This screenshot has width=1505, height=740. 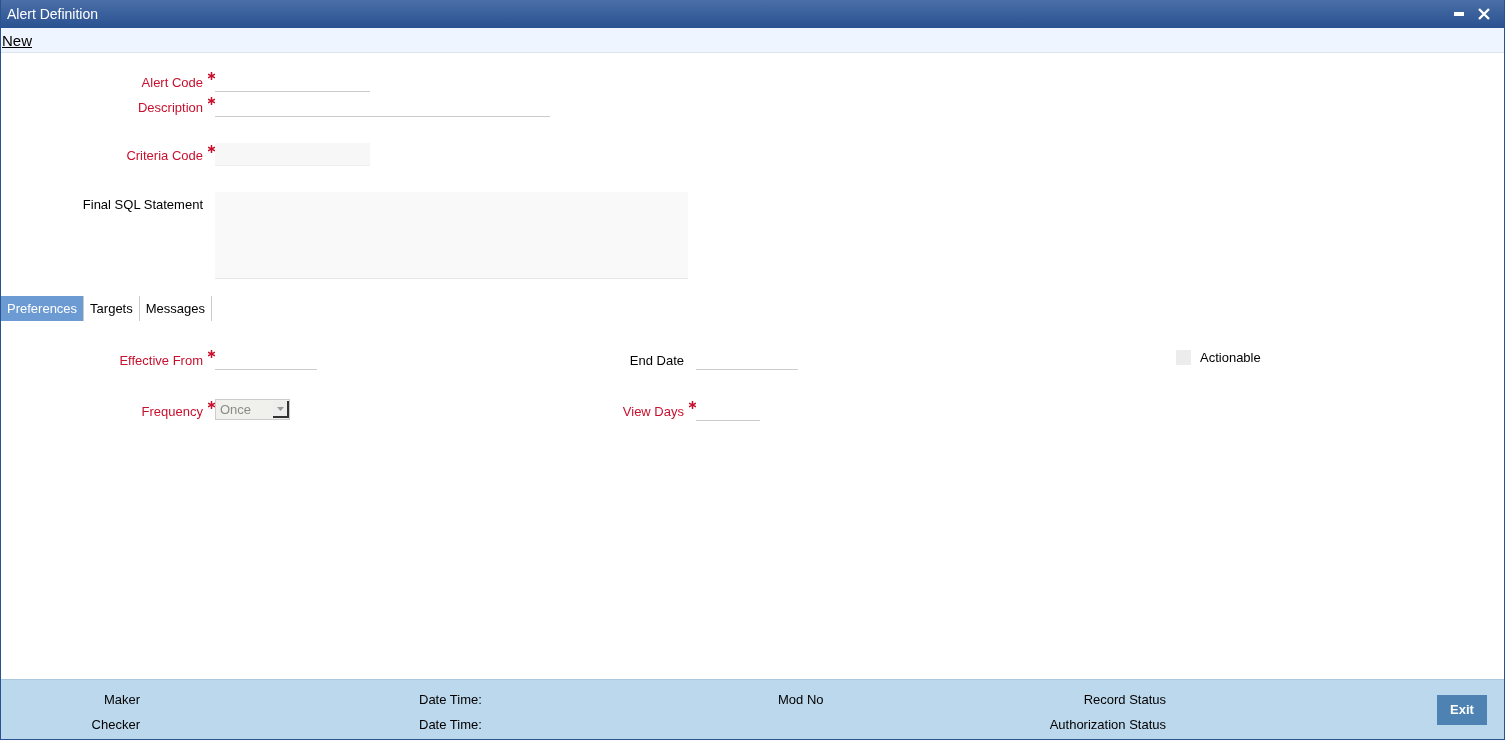 I want to click on field-label: Alert Code, so click(x=171, y=82).